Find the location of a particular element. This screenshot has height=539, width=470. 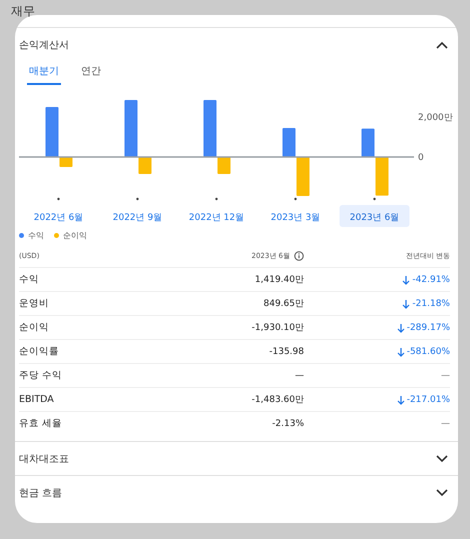

row-label: EBITDA is located at coordinates (37, 399).